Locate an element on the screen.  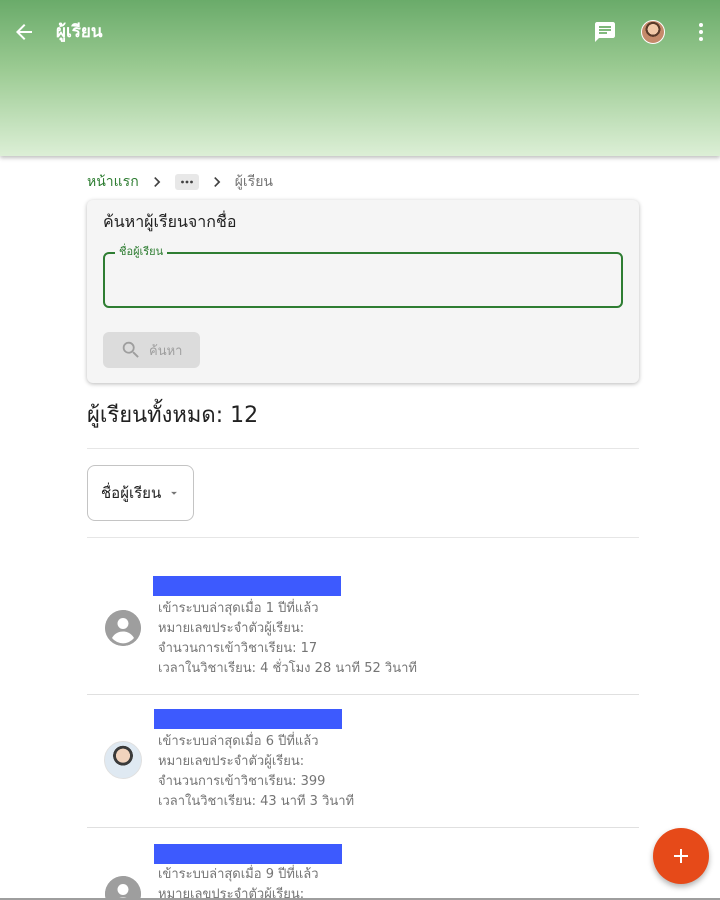
arrow-back-icon is located at coordinates (24, 32).